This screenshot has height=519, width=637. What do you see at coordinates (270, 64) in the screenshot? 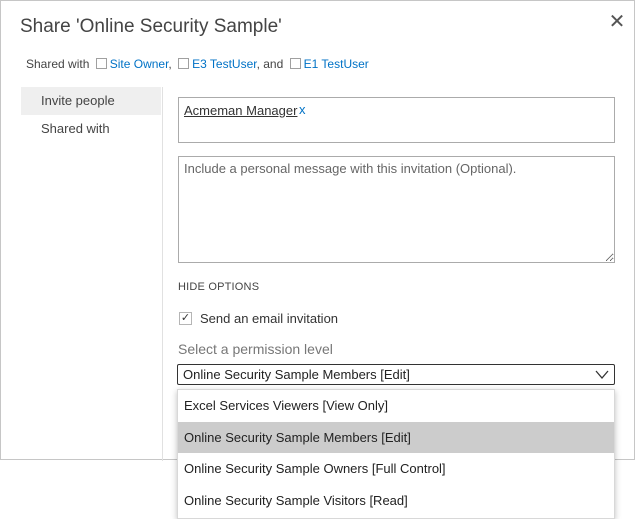
I see `separator: , and` at bounding box center [270, 64].